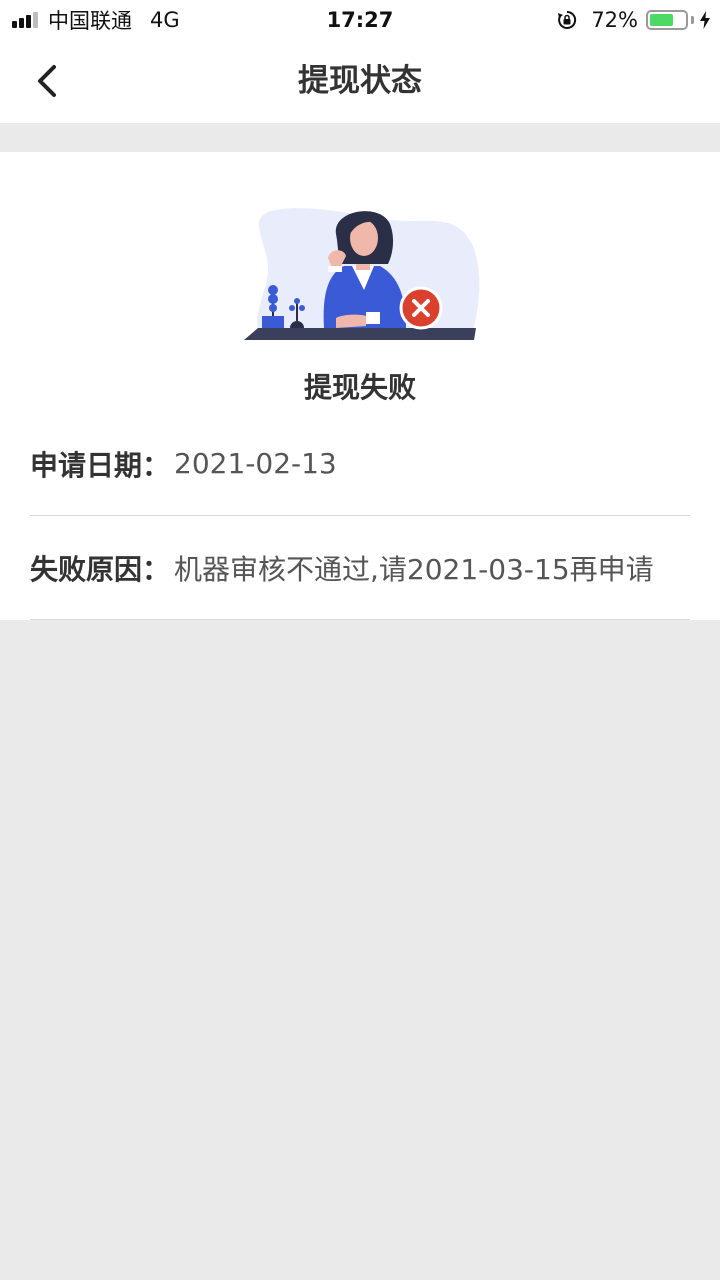 The height and width of the screenshot is (1280, 720). What do you see at coordinates (705, 20) in the screenshot?
I see `charging-bolt-icon` at bounding box center [705, 20].